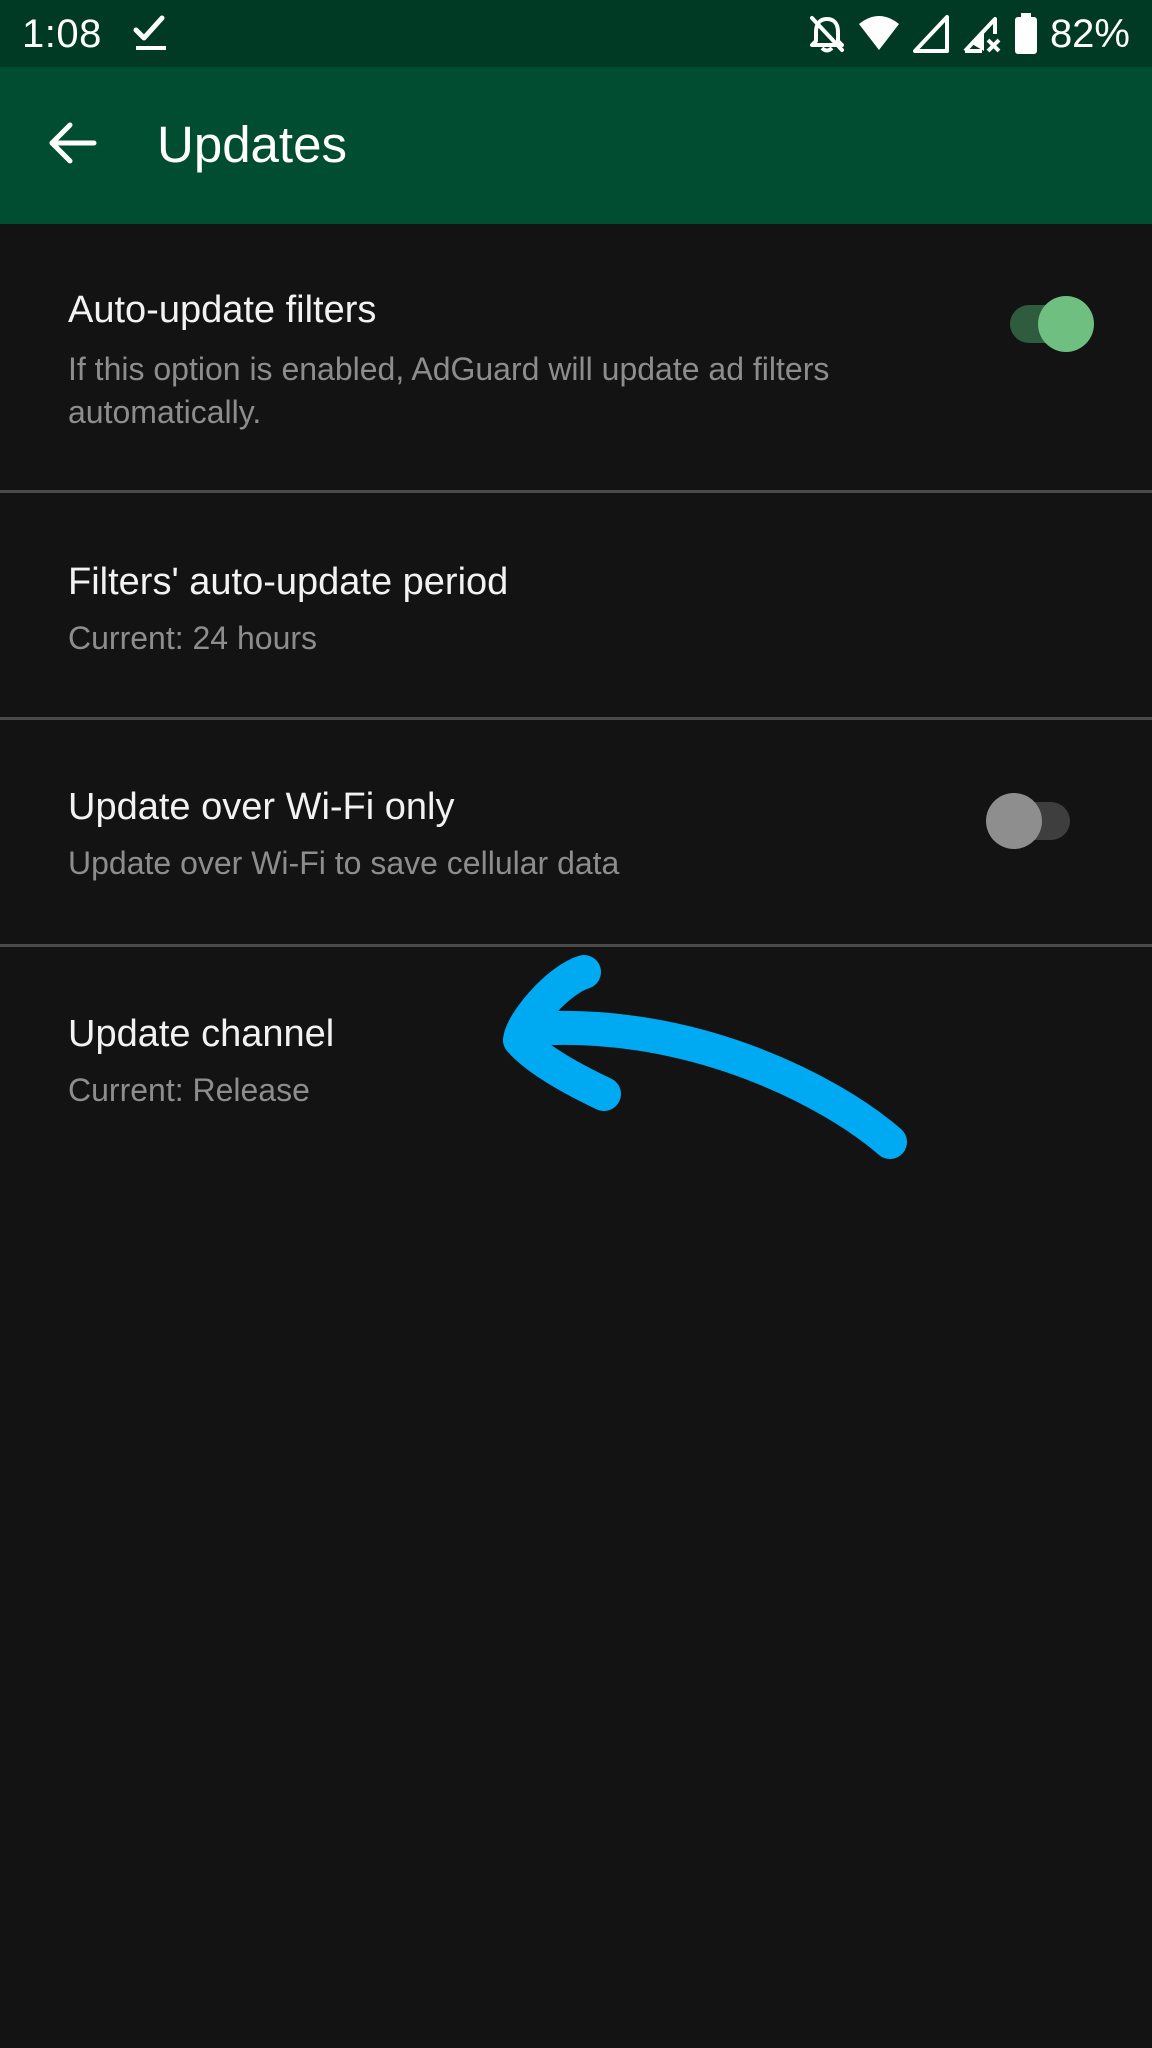  What do you see at coordinates (1026, 34) in the screenshot?
I see `battery-icon` at bounding box center [1026, 34].